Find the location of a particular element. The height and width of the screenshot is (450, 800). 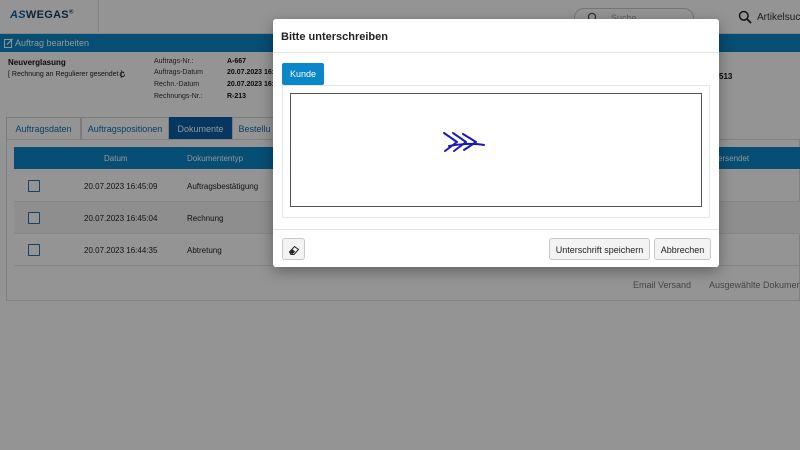

dialog-divider is located at coordinates (496, 52).